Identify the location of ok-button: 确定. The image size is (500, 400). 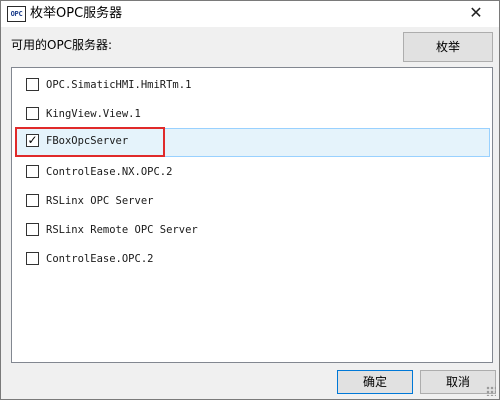
(375, 382).